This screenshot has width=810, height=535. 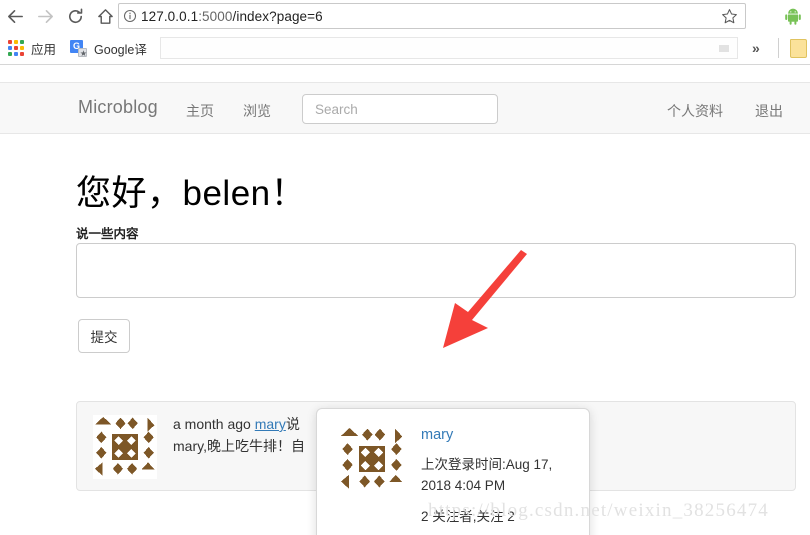 What do you see at coordinates (239, 446) in the screenshot?
I see `post-line2: mary,晚上吃牛排！自` at bounding box center [239, 446].